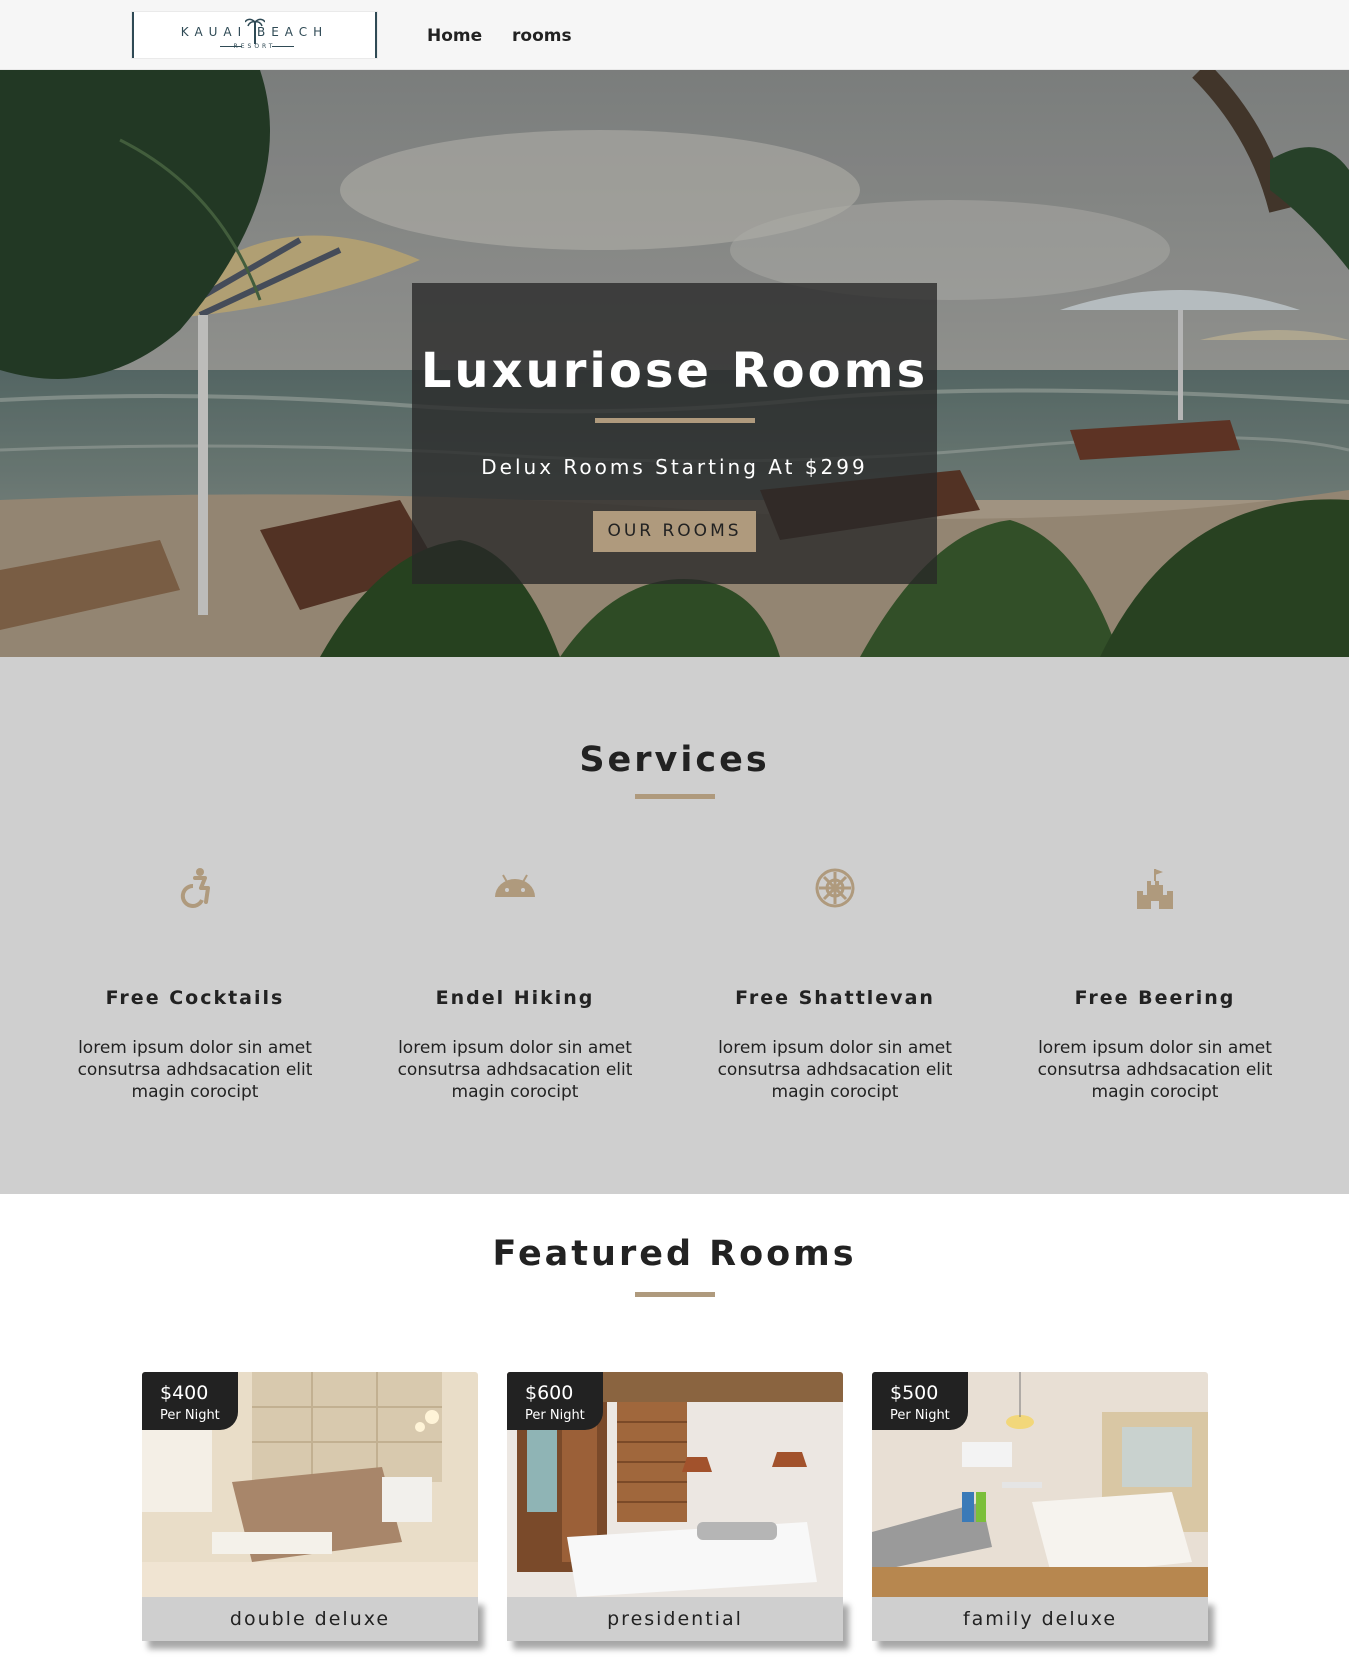  Describe the element at coordinates (674, 531) in the screenshot. I see `our-rooms-button: OUR ROOMS` at that location.